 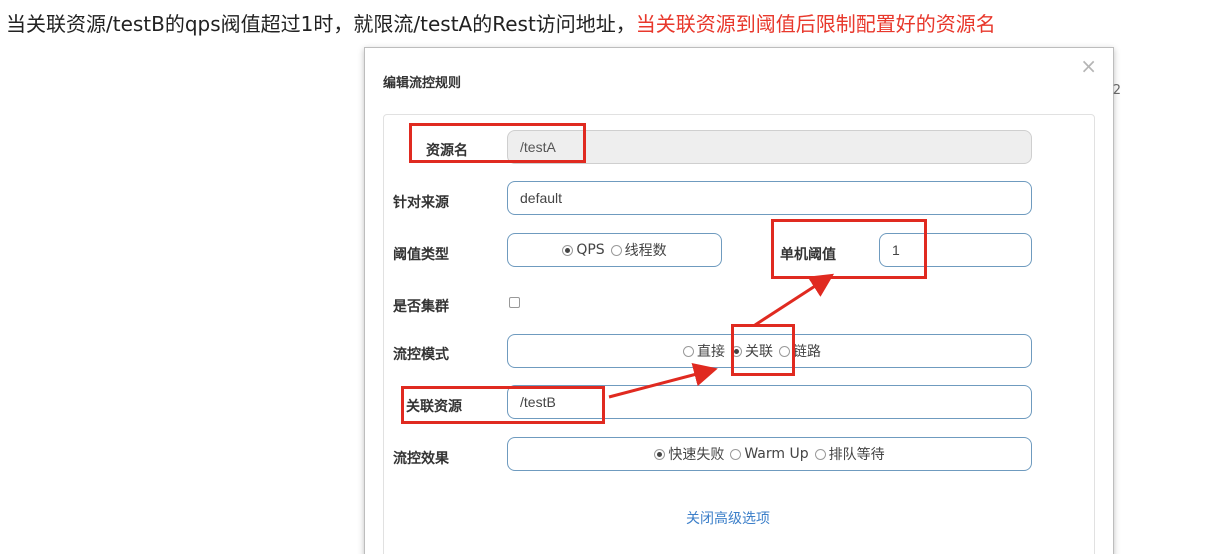 I want to click on radio-queue: 排队等待, so click(x=849, y=454).